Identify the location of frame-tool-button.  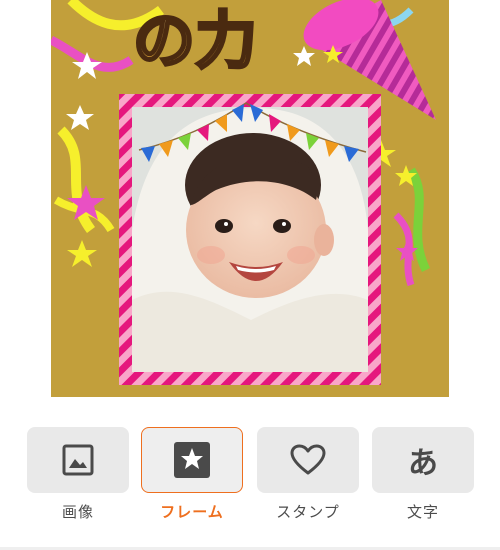
(192, 460).